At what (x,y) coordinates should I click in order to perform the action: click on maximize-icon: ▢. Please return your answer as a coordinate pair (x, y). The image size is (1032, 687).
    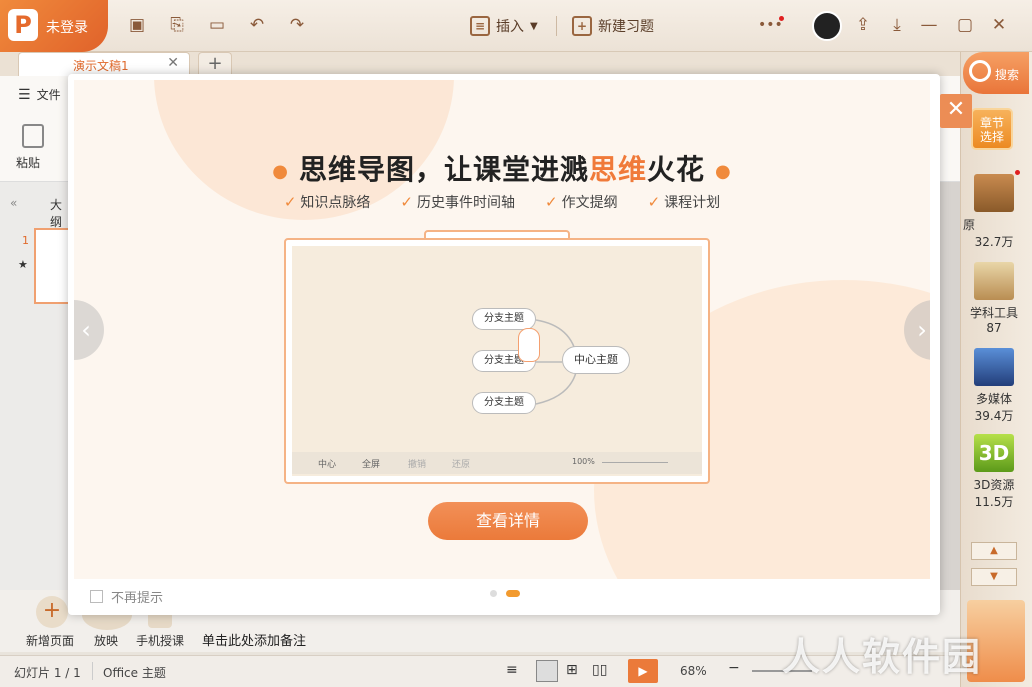
    Looking at the image, I should click on (965, 25).